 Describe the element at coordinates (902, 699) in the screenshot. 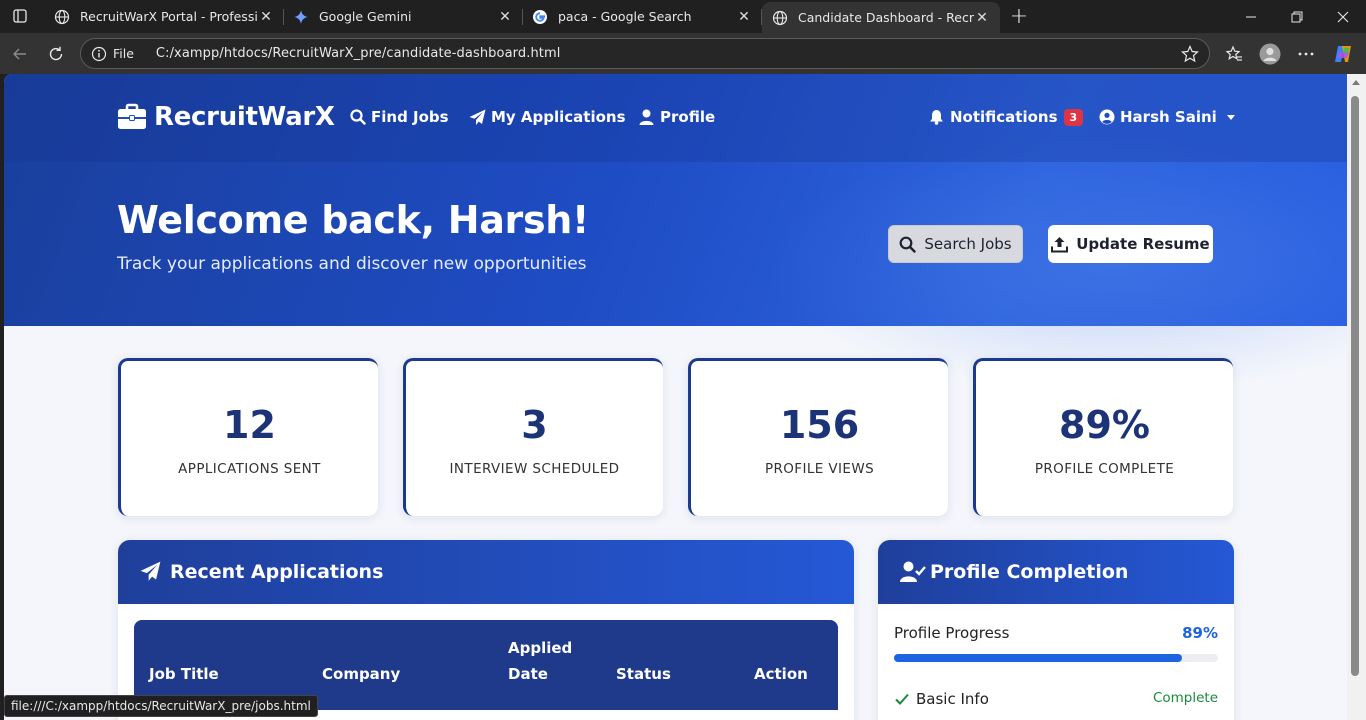

I see `check-icon` at that location.